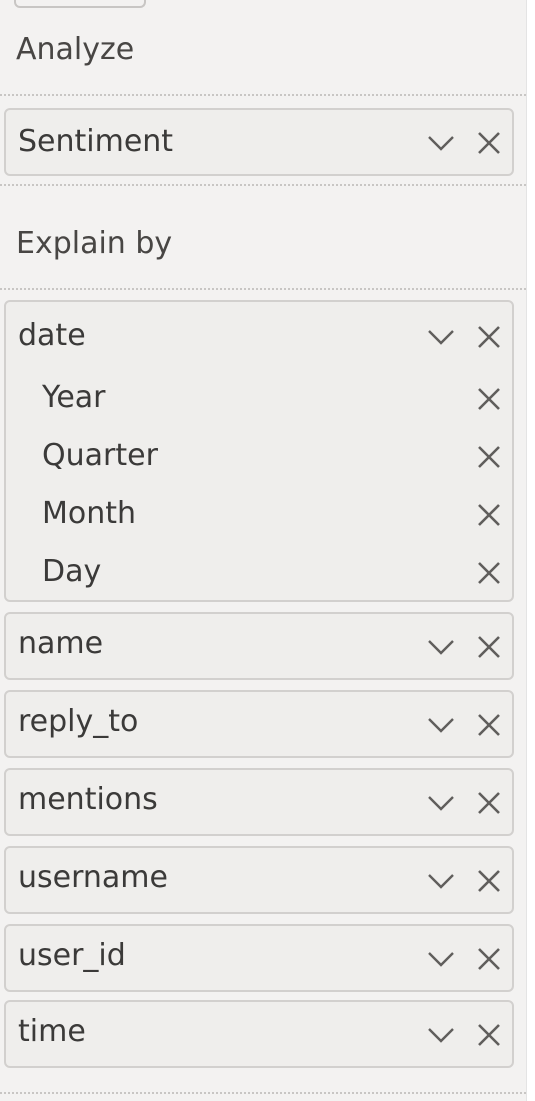 The width and height of the screenshot is (535, 1101). What do you see at coordinates (72, 571) in the screenshot?
I see `hierarchy-label: Day` at bounding box center [72, 571].